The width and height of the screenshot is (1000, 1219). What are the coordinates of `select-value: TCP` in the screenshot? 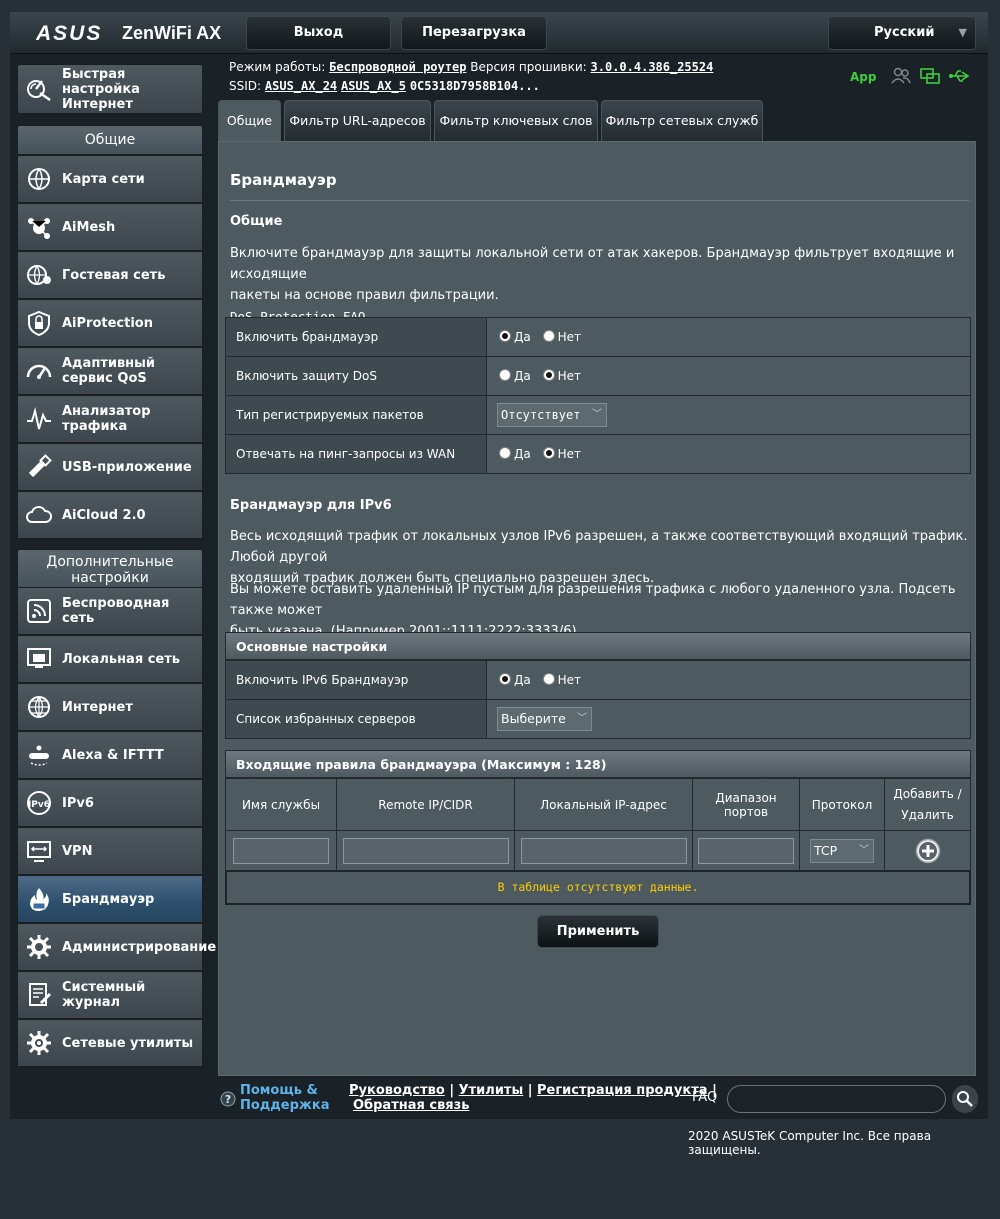 It's located at (826, 850).